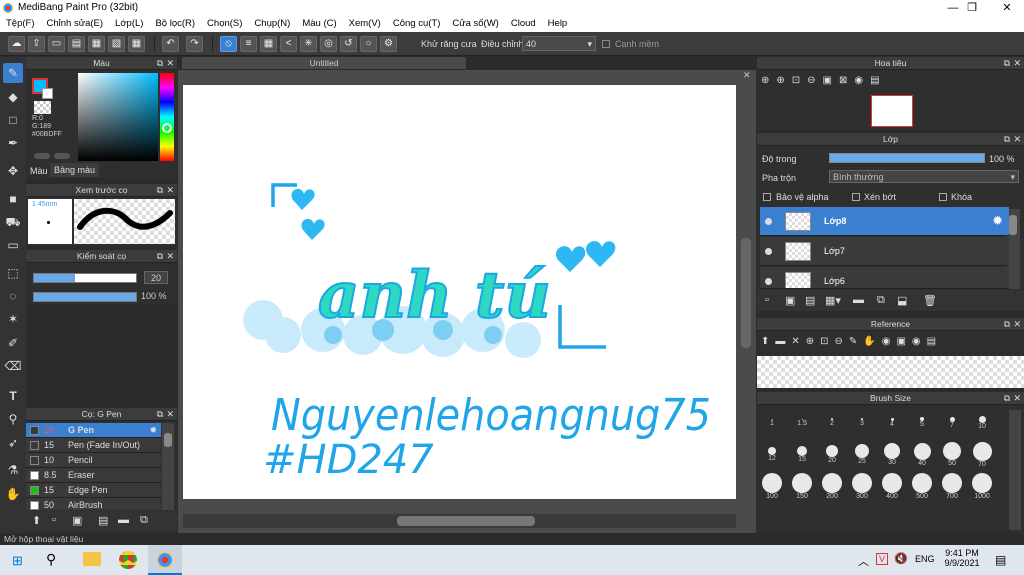  What do you see at coordinates (747, 75) in the screenshot?
I see `canvas-close-icon: ✕` at bounding box center [747, 75].